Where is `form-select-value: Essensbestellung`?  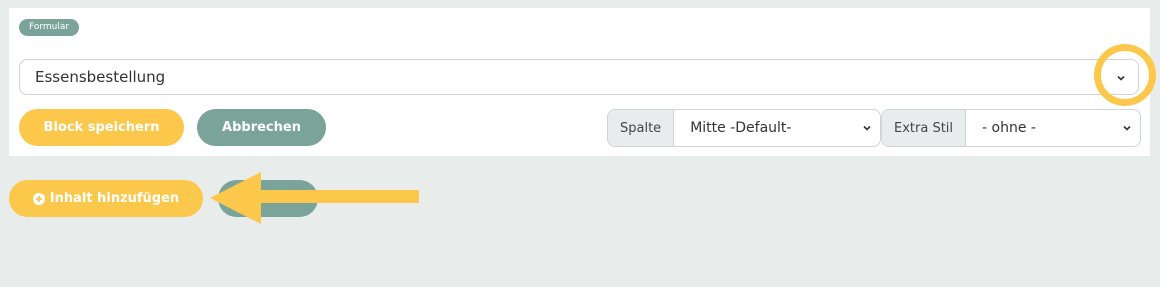 form-select-value: Essensbestellung is located at coordinates (100, 77).